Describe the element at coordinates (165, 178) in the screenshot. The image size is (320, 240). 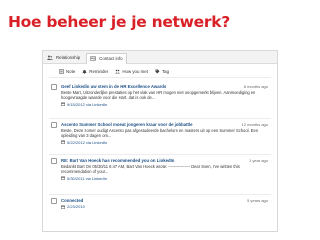
I see `feed-item-meta: 5/30/2011 via LinkedIn` at that location.